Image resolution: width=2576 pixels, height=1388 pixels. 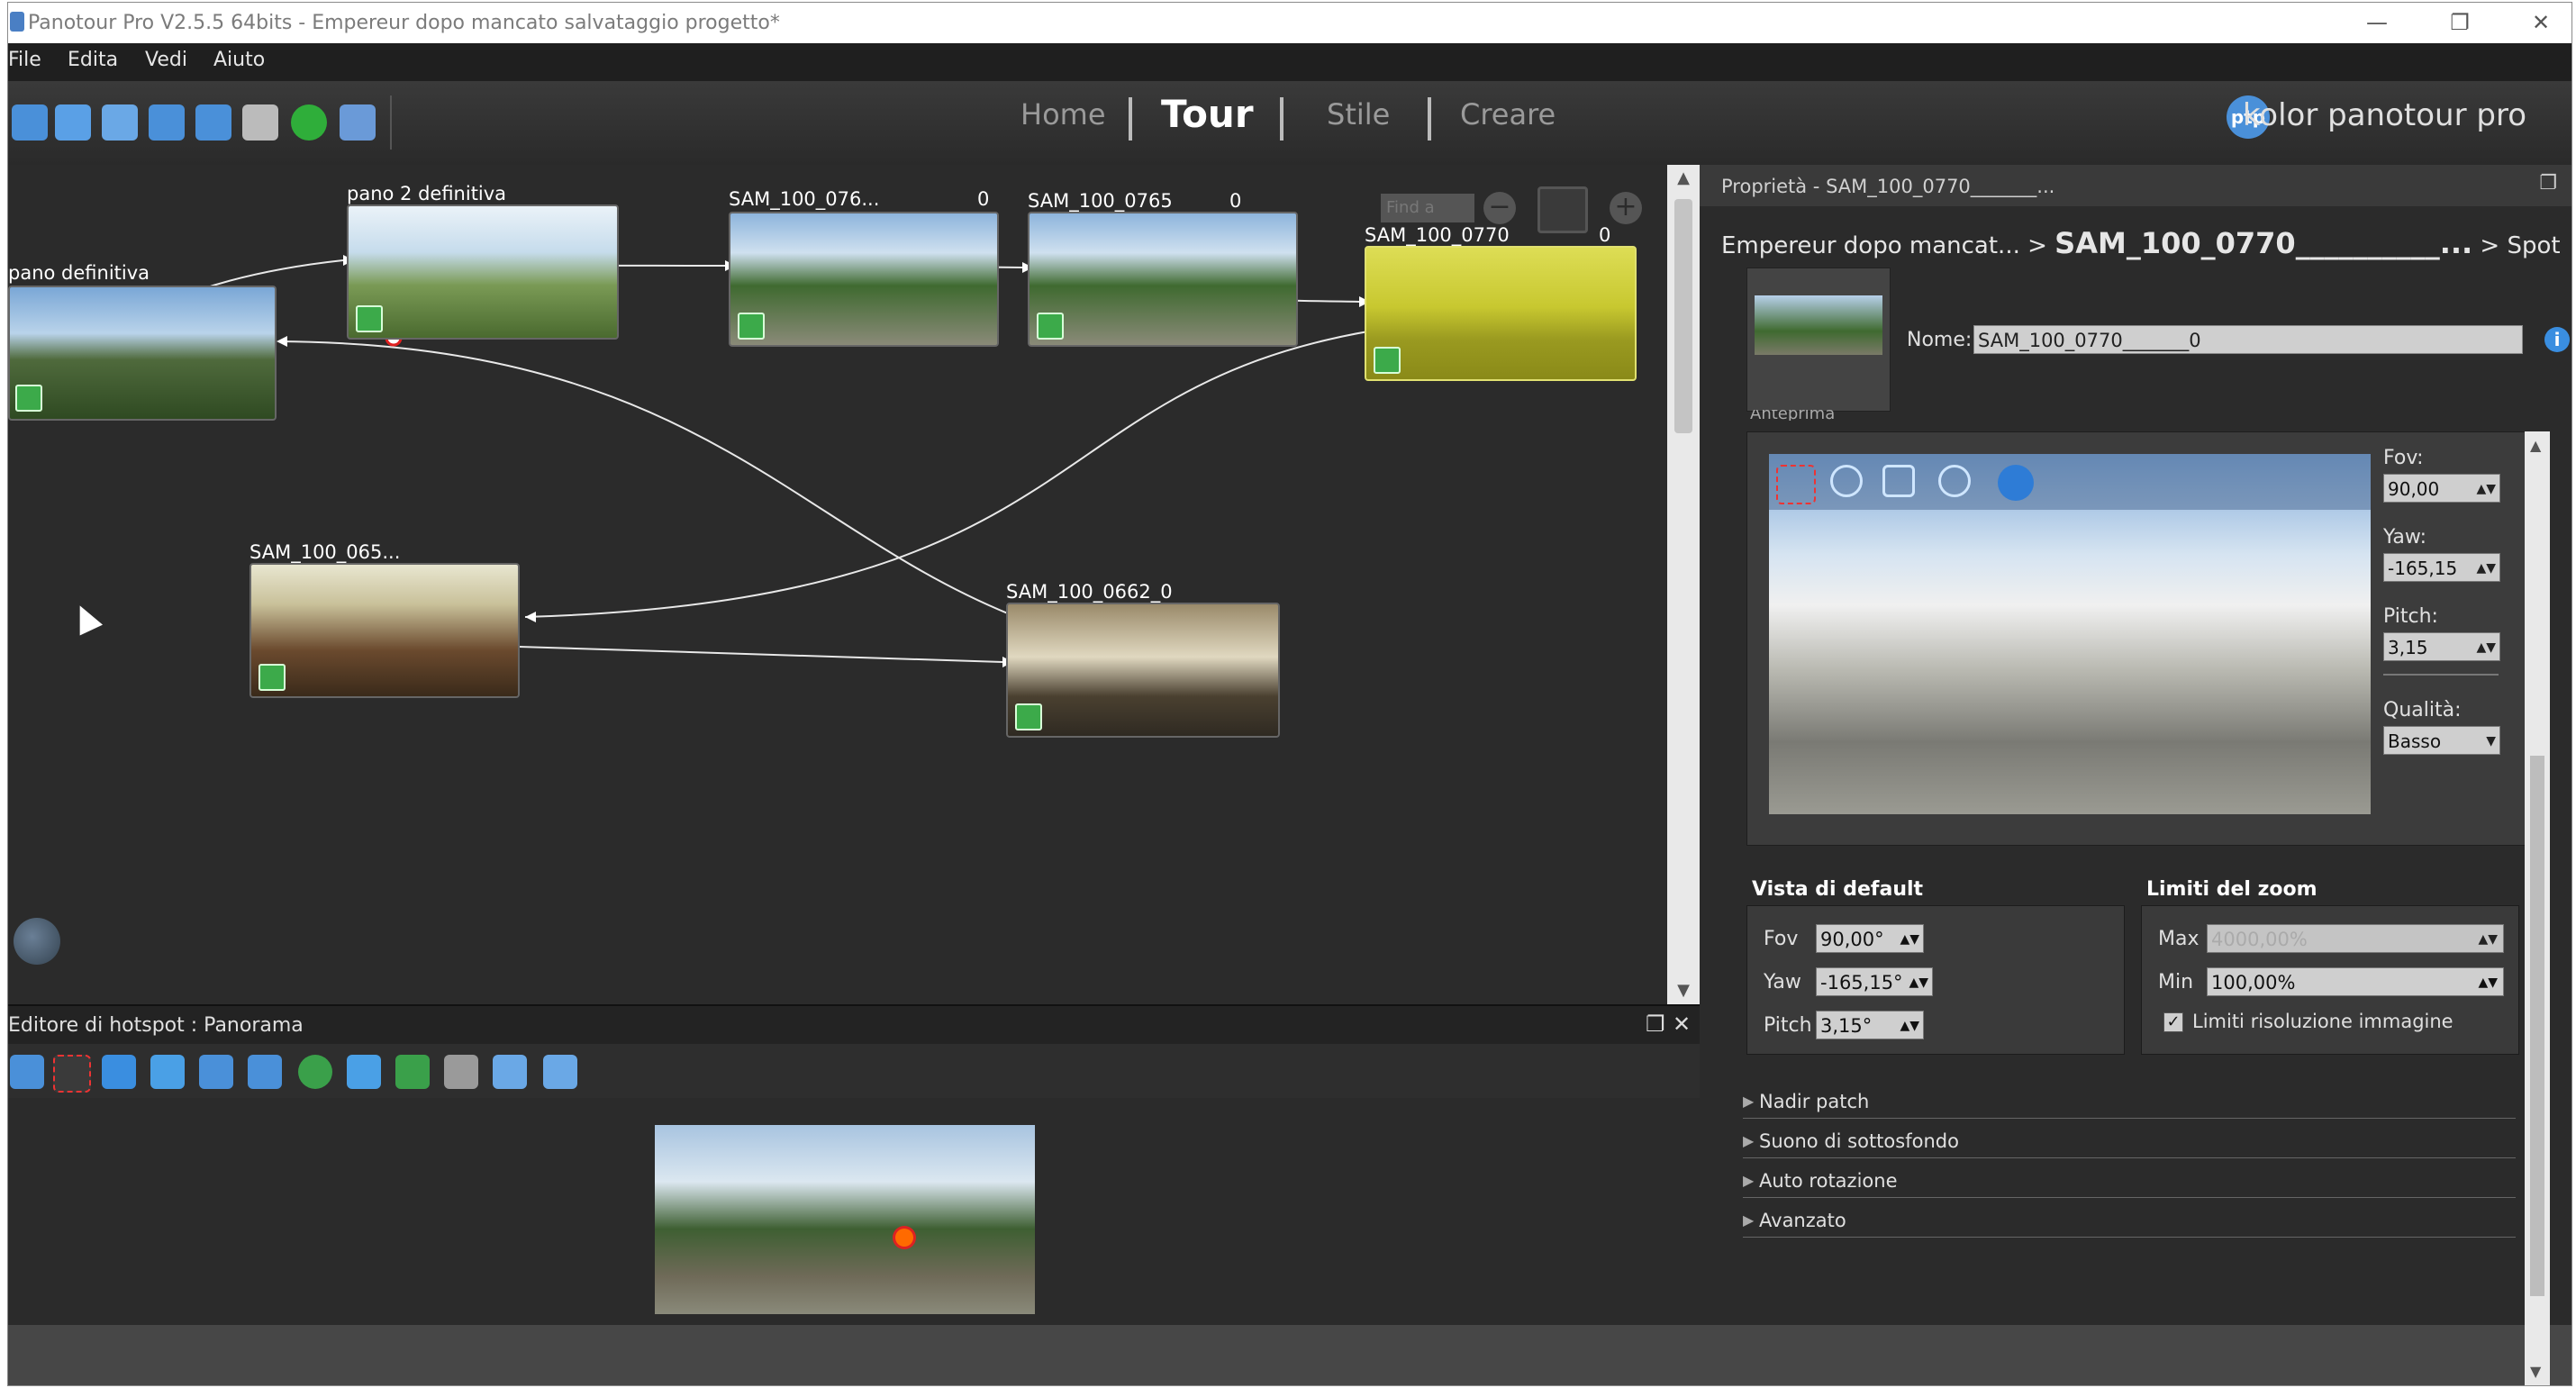 What do you see at coordinates (2441, 489) in the screenshot?
I see `fov-spinbox: 90,00 ▲▼` at bounding box center [2441, 489].